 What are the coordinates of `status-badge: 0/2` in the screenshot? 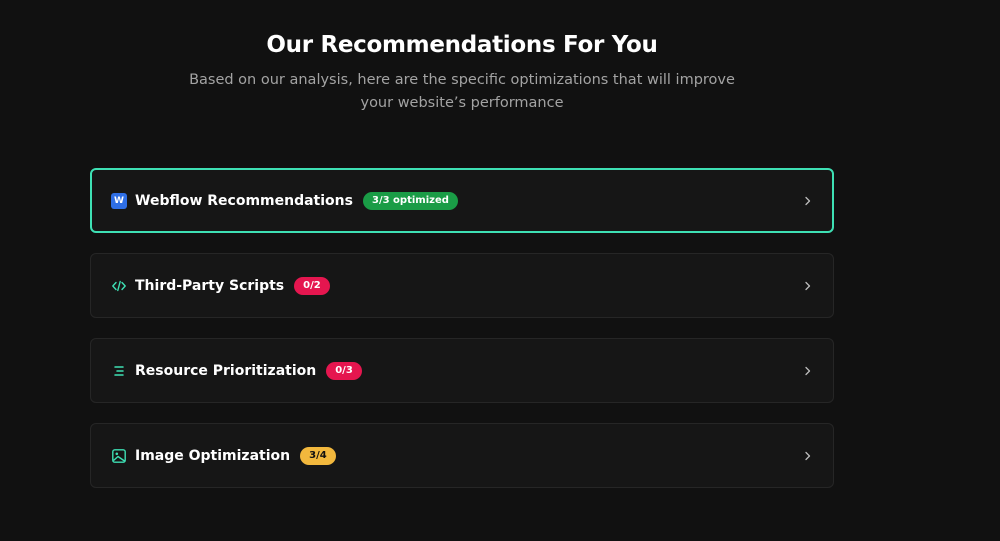 It's located at (312, 285).